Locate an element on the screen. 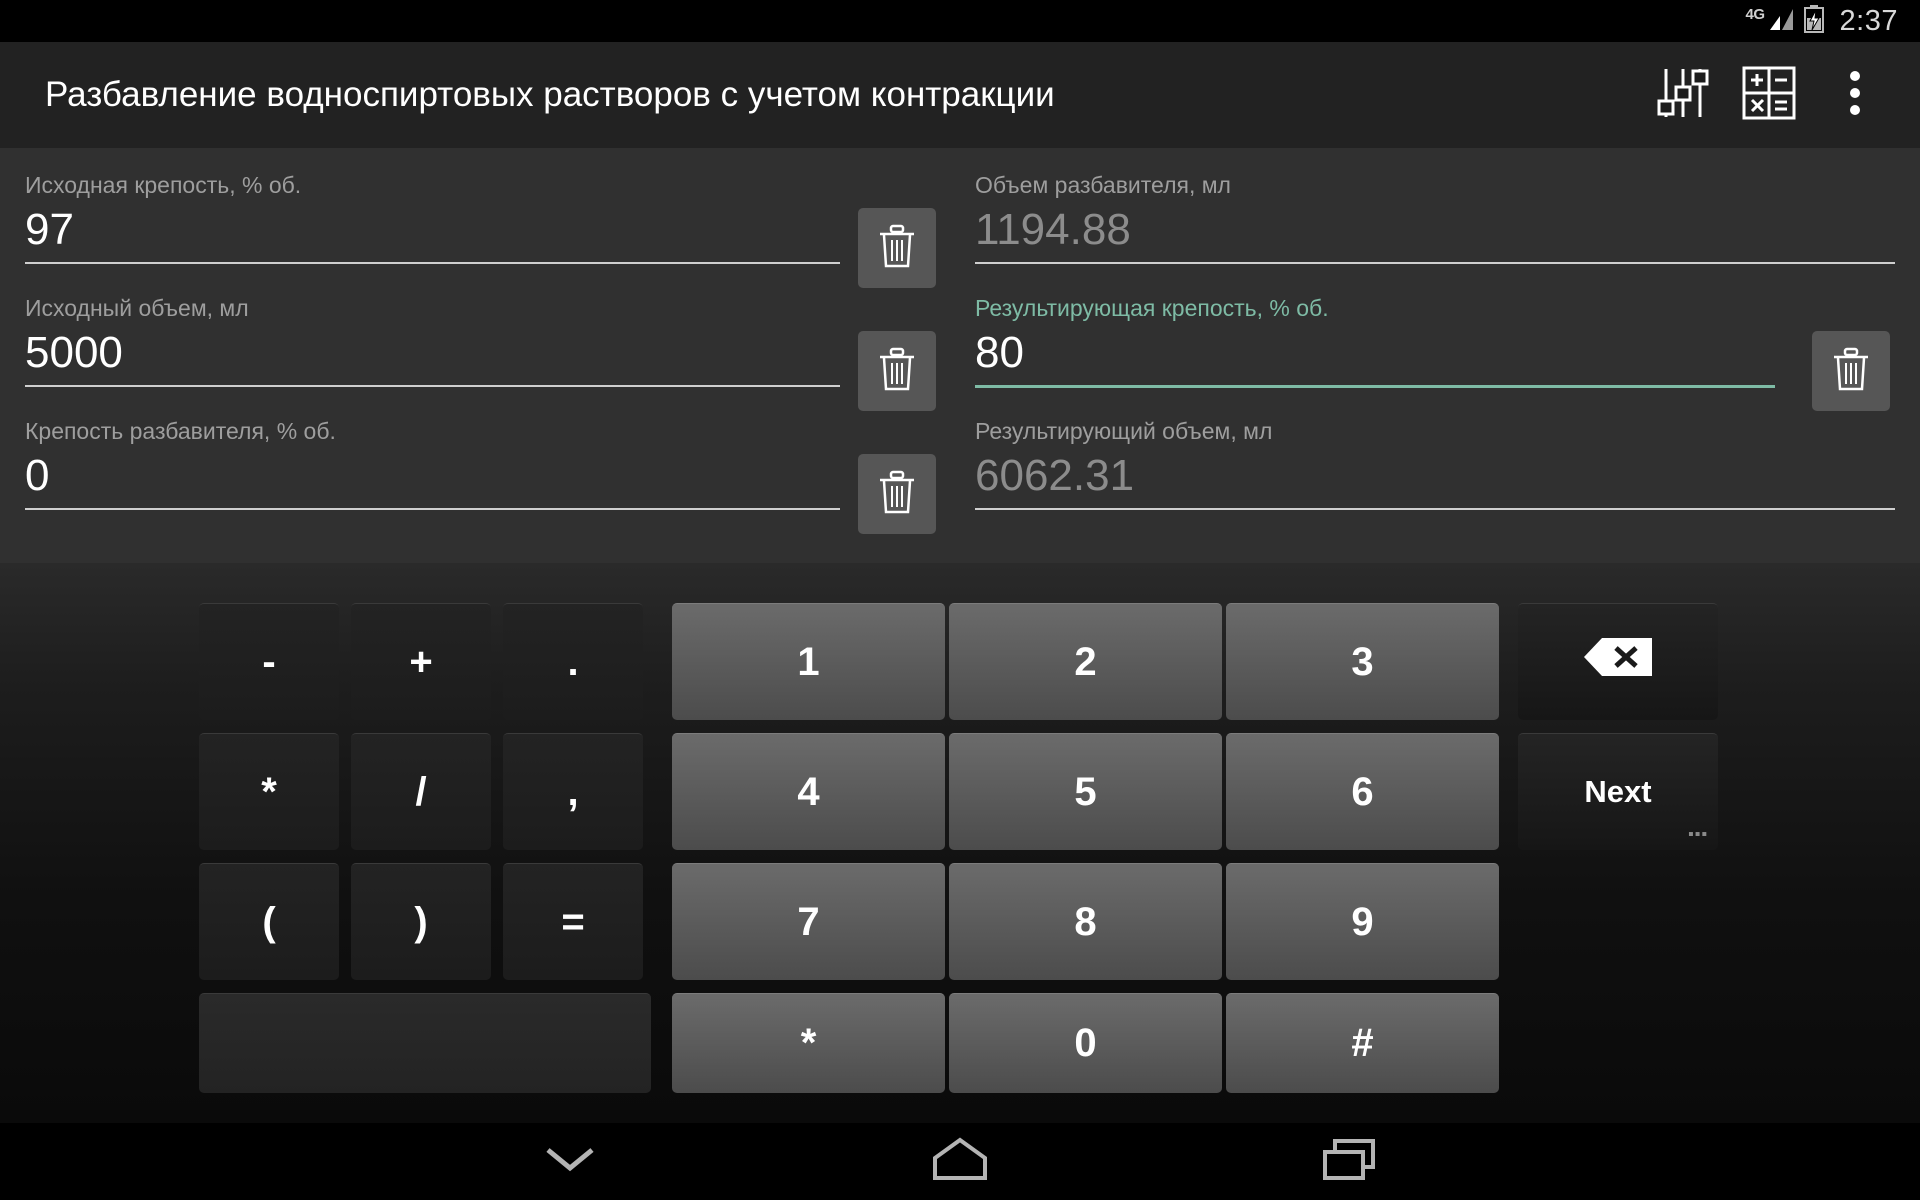 Image resolution: width=1920 pixels, height=1200 pixels. field-diluent-volume: Объем разбавителя, мл 1194.88 is located at coordinates (1435, 217).